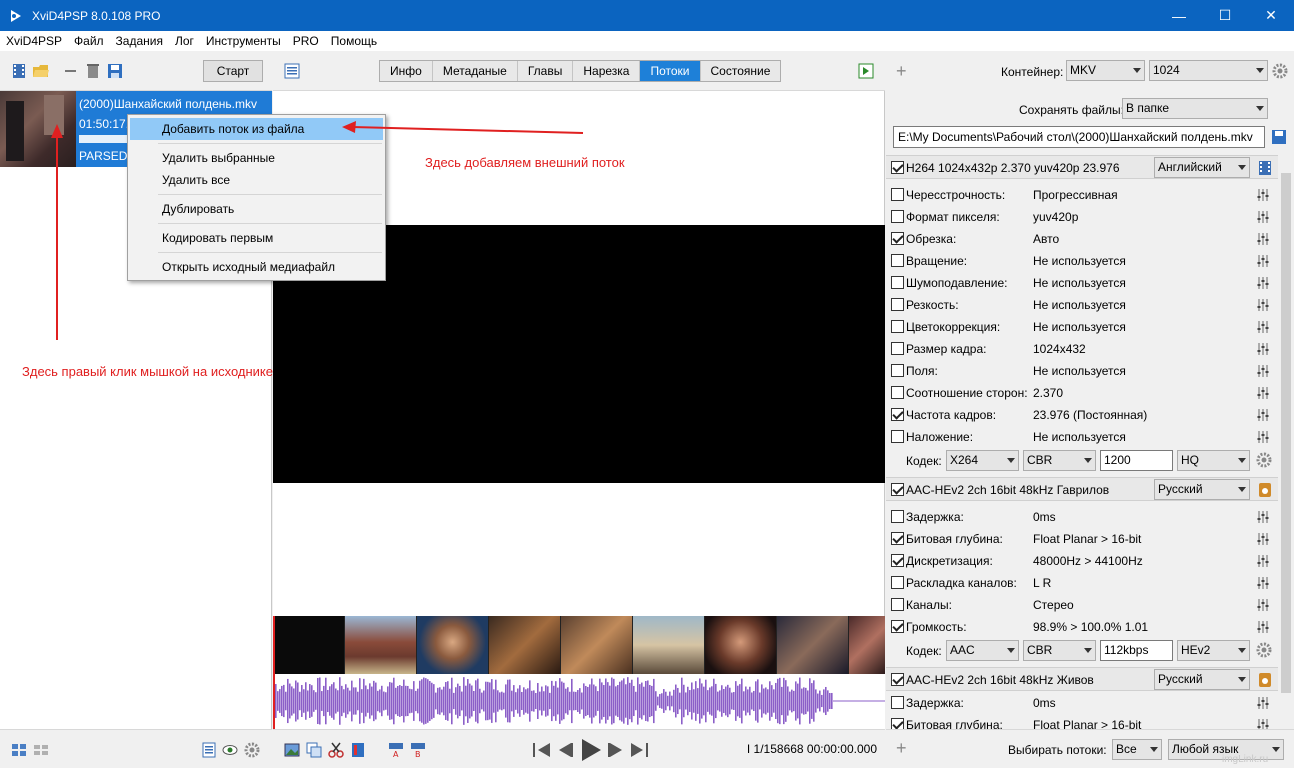  What do you see at coordinates (1280, 71) in the screenshot?
I see `container-settings-icon` at bounding box center [1280, 71].